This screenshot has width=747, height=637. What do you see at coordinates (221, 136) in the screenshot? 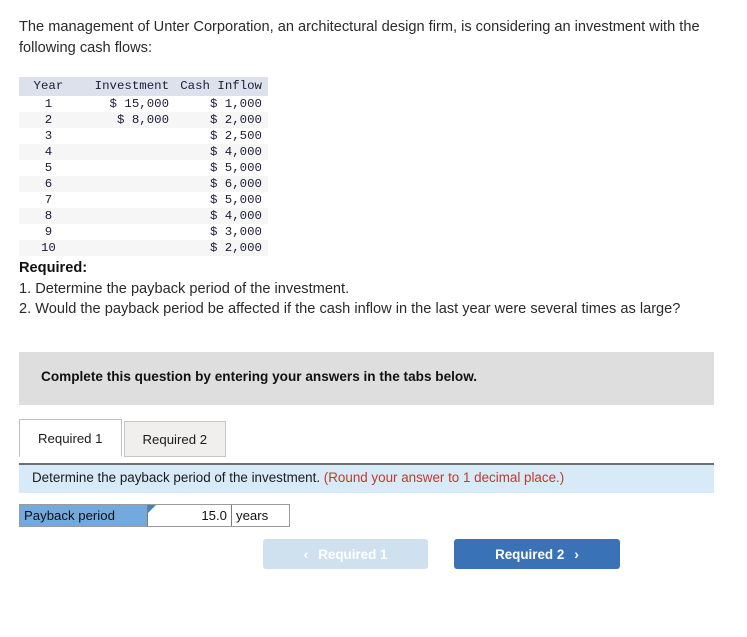
I see `cell-cash-inflow: $ 2,500` at bounding box center [221, 136].